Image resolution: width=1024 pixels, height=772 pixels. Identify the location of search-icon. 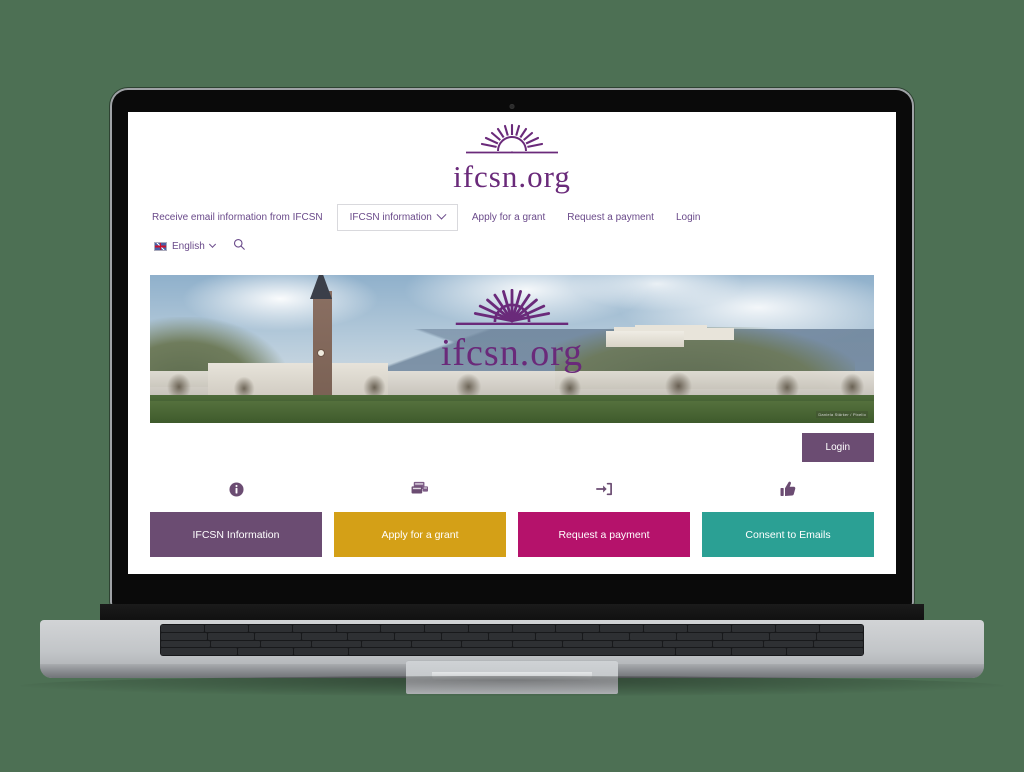
(239, 246).